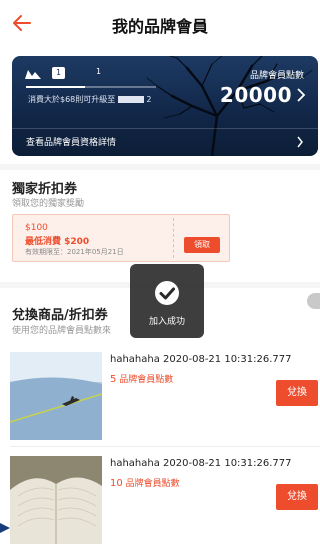  Describe the element at coordinates (99, 71) in the screenshot. I see `level-number: 1` at that location.